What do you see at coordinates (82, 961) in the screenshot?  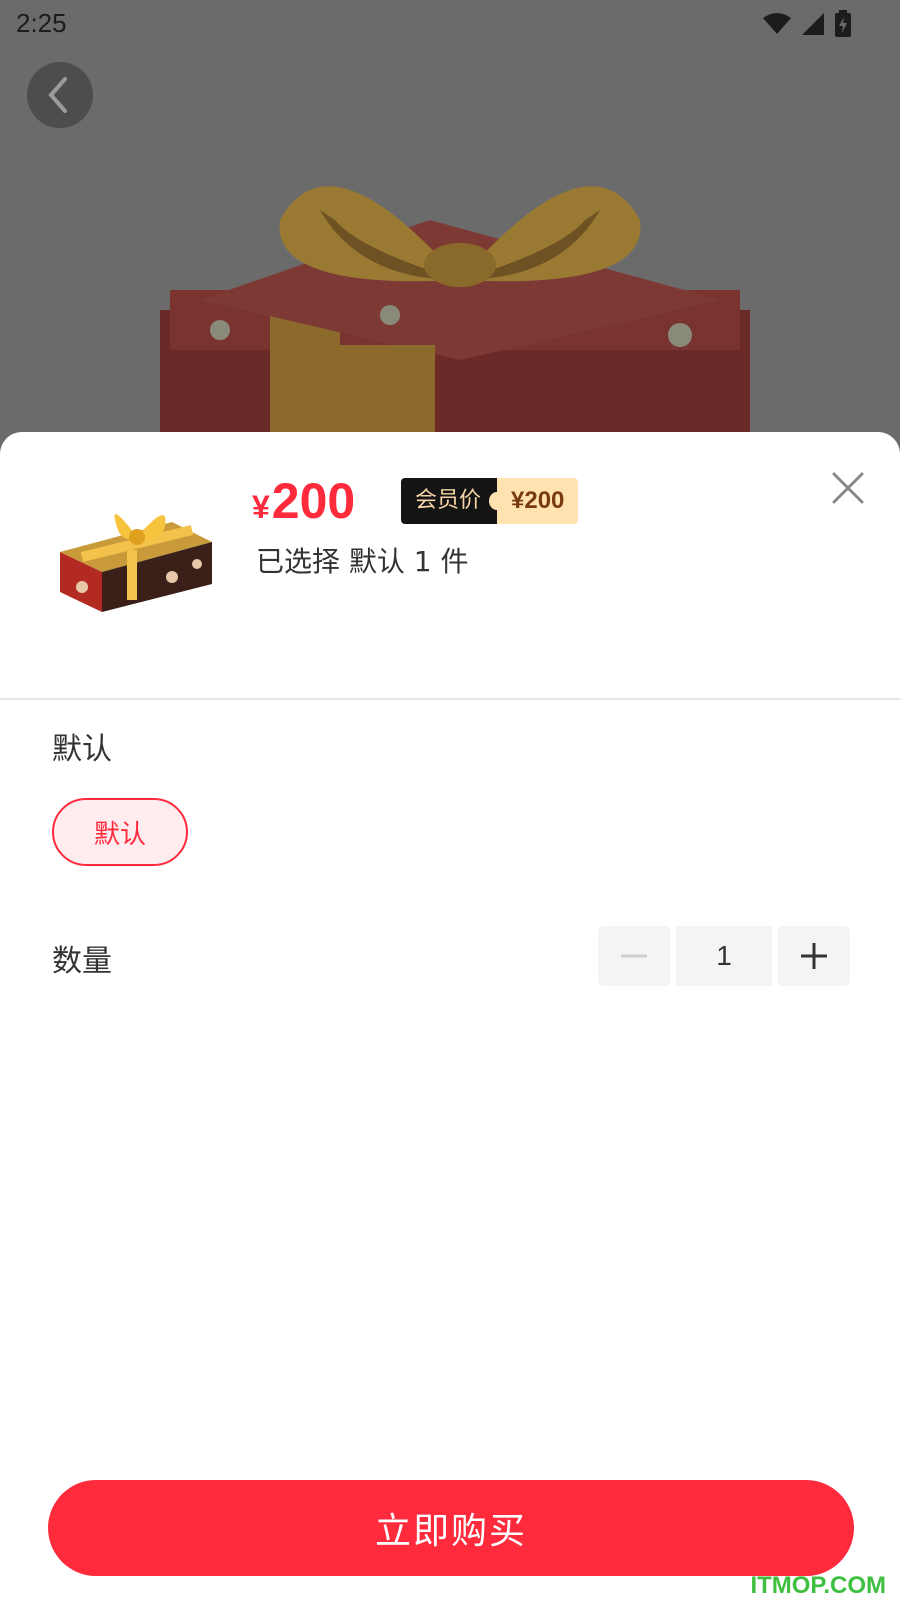 I see `quantity-label: 数量` at bounding box center [82, 961].